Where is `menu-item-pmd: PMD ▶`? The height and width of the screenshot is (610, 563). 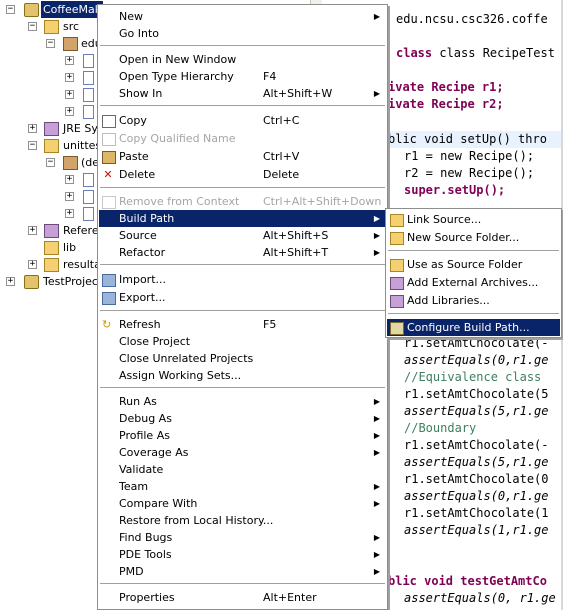 menu-item-pmd: PMD ▶ is located at coordinates (242, 571).